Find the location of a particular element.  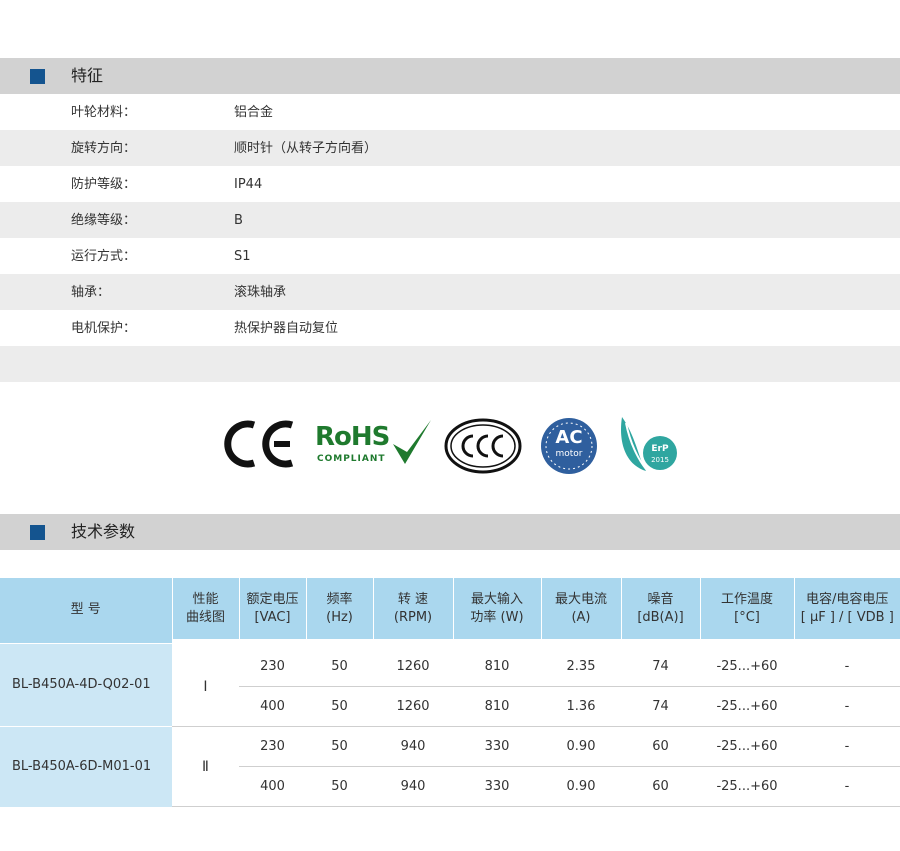

erp-main-text: ErP is located at coordinates (660, 449).